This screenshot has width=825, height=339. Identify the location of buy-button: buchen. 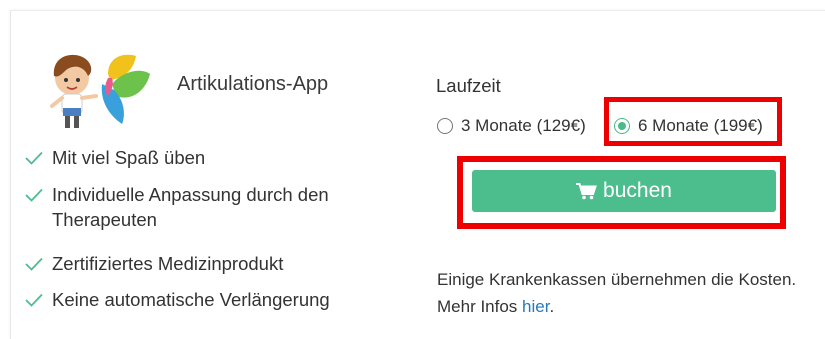
(624, 191).